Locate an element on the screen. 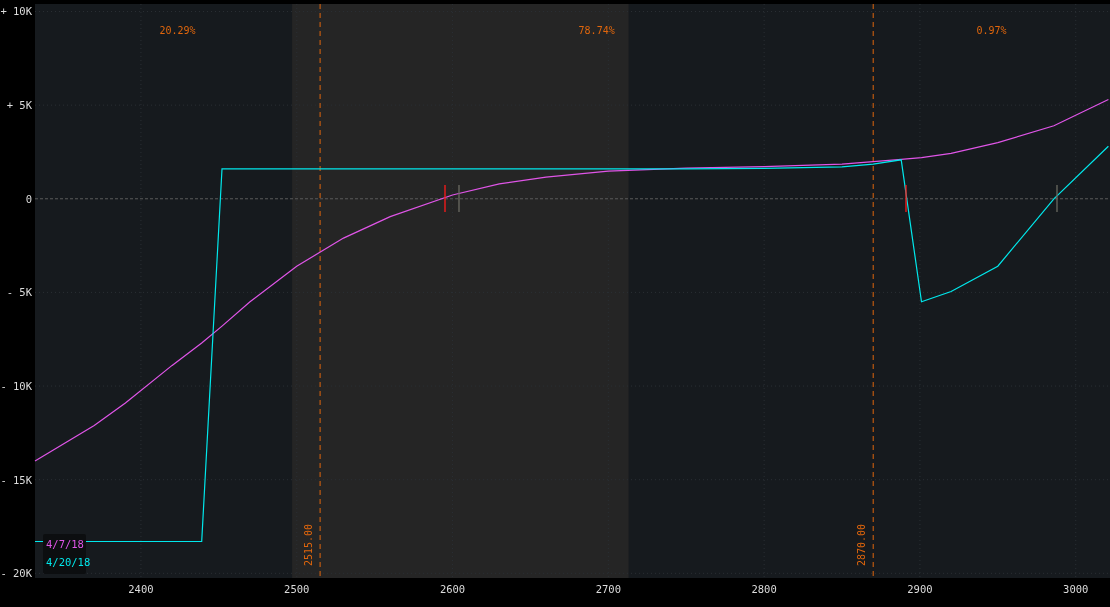 Image resolution: width=1110 pixels, height=607 pixels. y-axis-label: - 10K is located at coordinates (16, 386).